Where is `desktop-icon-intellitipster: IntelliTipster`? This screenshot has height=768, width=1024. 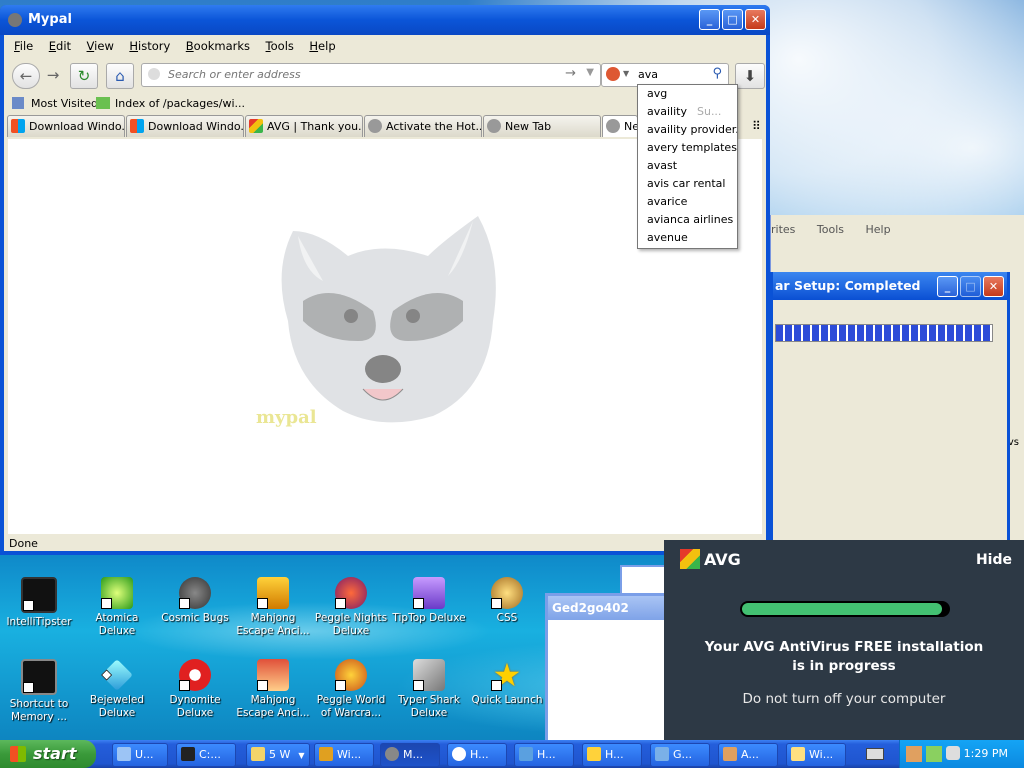 desktop-icon-intellitipster: IntelliTipster is located at coordinates (39, 603).